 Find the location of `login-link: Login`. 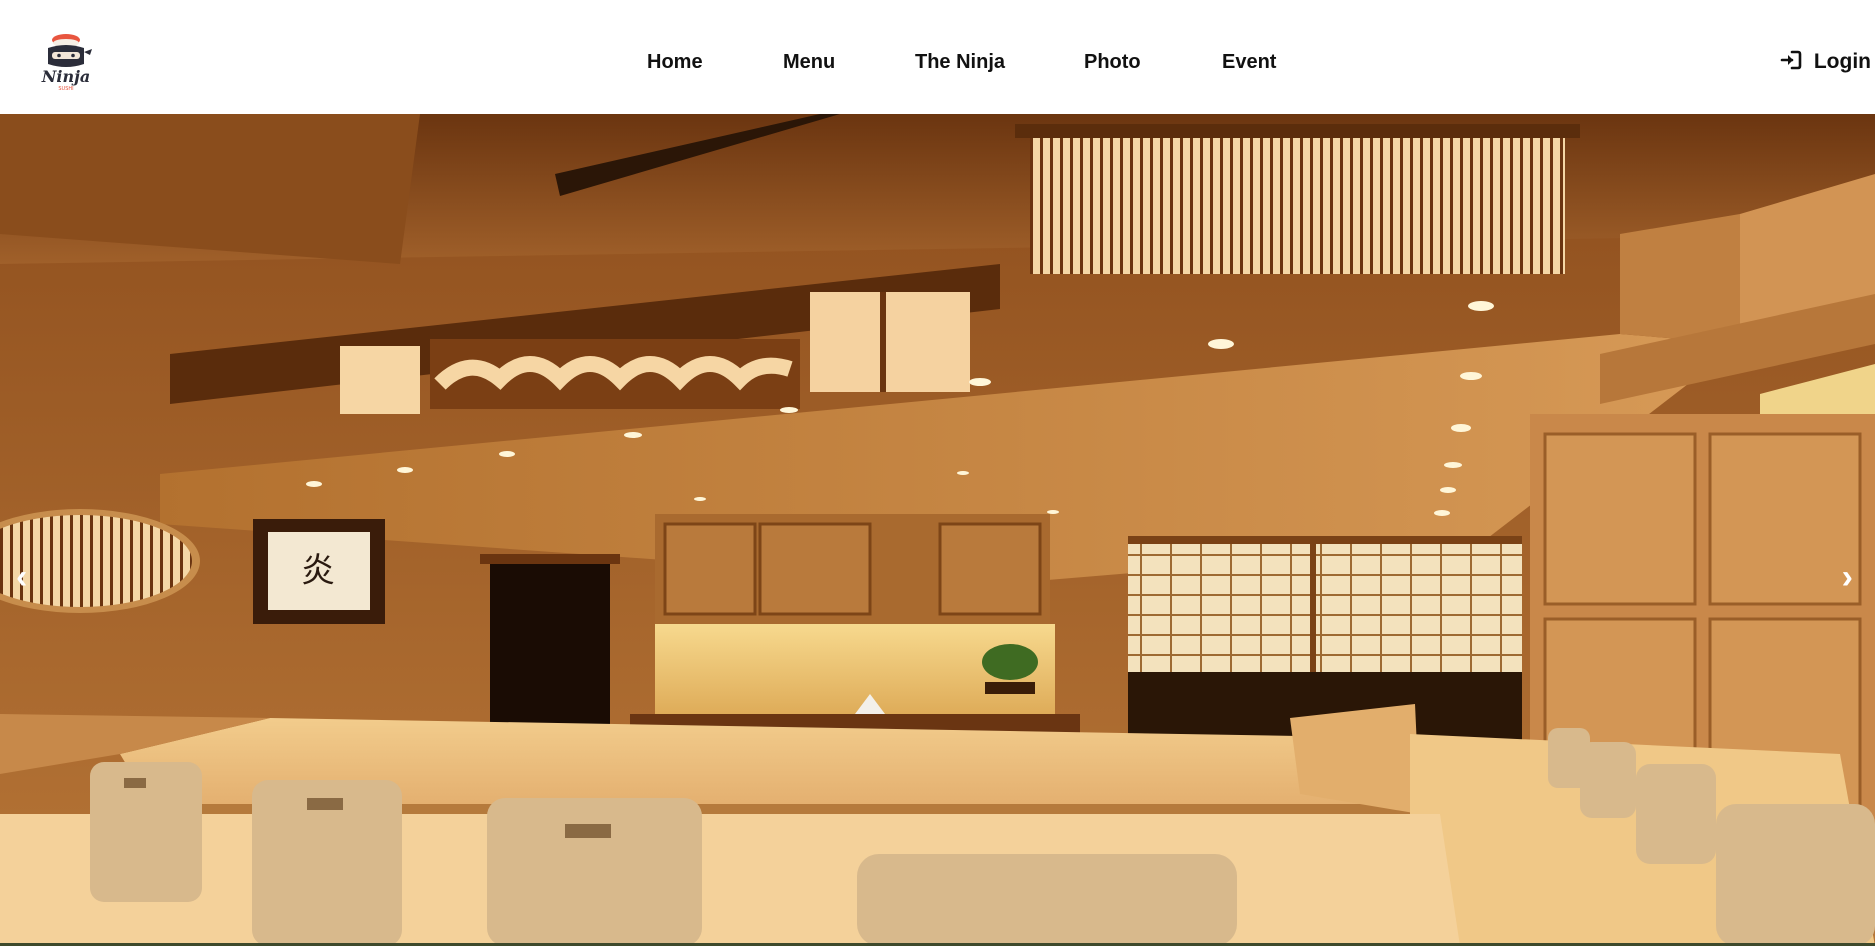

login-link: Login is located at coordinates (1825, 62).